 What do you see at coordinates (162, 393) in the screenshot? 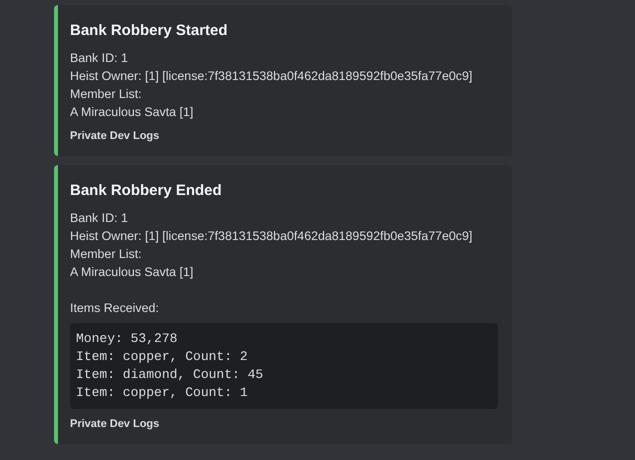
I see `code-line: Item: copper, Count: 1` at bounding box center [162, 393].